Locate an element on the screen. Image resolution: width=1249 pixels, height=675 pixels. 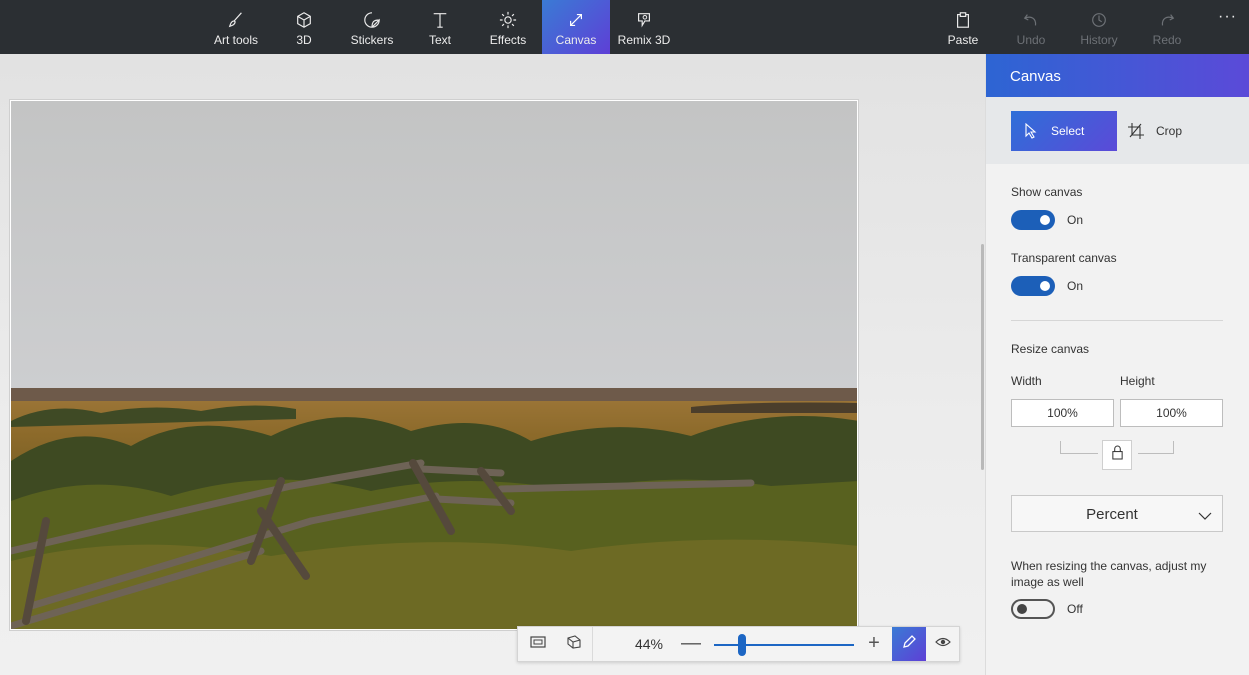
stickers-button: Stickers is located at coordinates (372, 27).